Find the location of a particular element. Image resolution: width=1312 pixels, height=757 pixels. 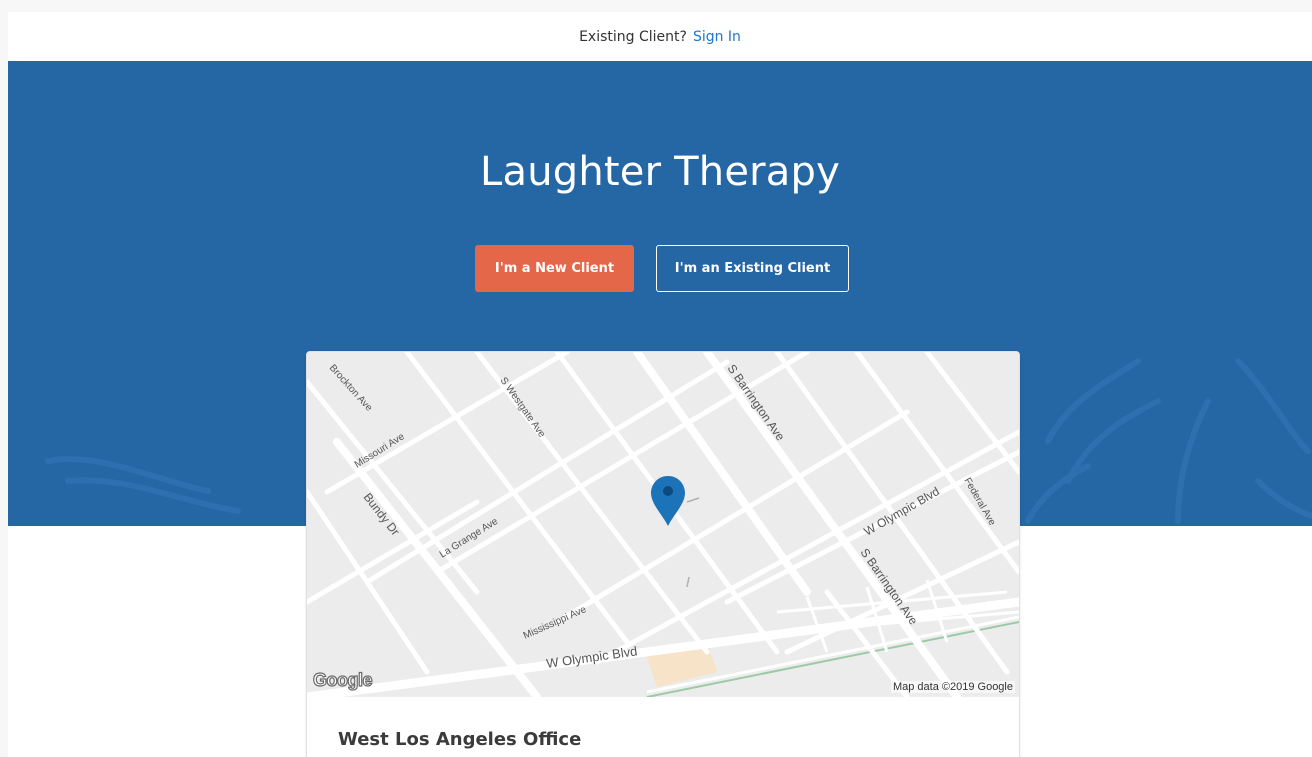

google-logo: Google is located at coordinates (342, 679).